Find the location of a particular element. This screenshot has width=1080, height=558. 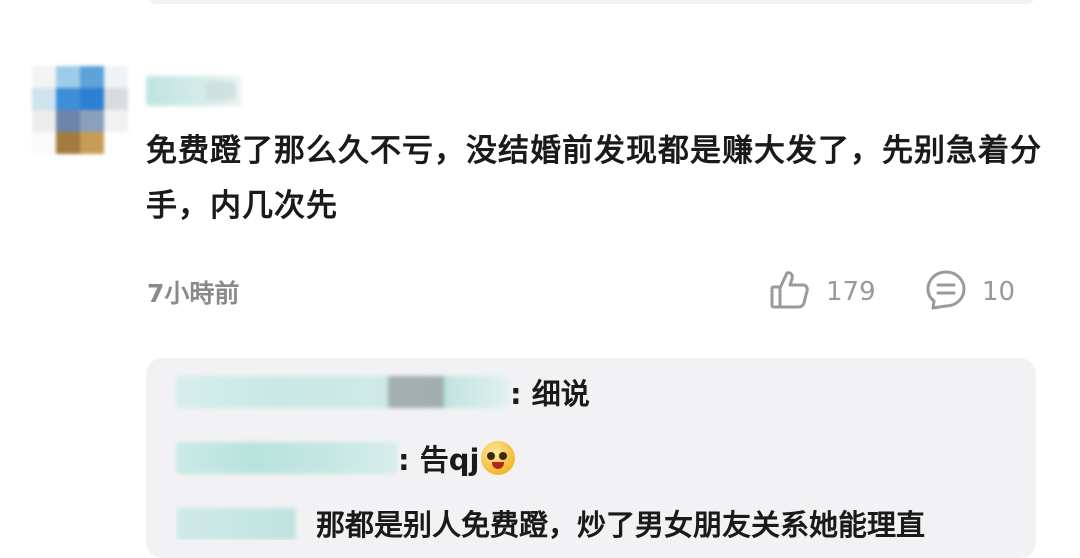

reply-text: 那都是别人免费蹬，炒了男女朋友关系她能理直 is located at coordinates (621, 524).